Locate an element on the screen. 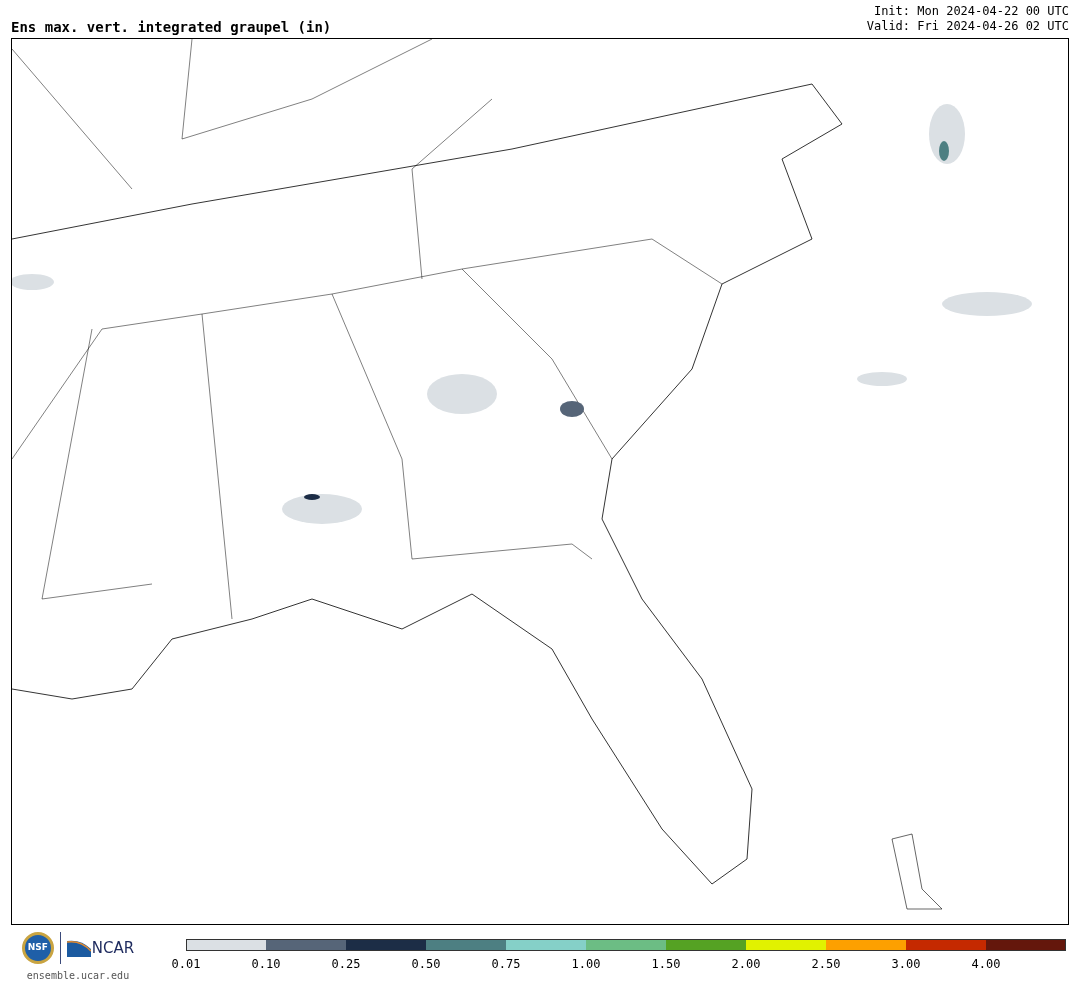 The height and width of the screenshot is (988, 1080). init-time: Init: Mon 2024-04-22 00 UTC is located at coordinates (971, 11).